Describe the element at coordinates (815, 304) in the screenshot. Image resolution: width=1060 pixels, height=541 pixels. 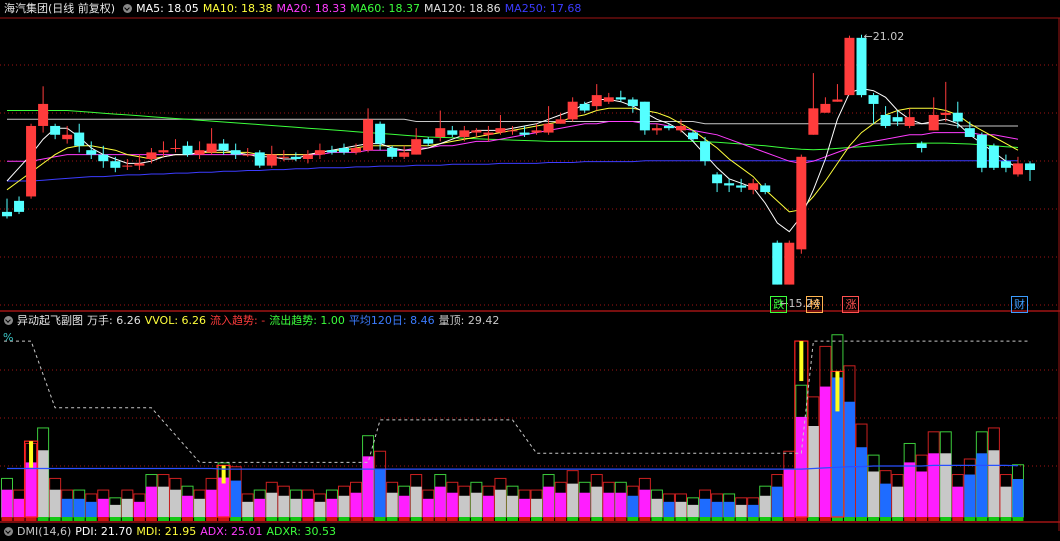
I see `event-marker-1: 榜` at that location.